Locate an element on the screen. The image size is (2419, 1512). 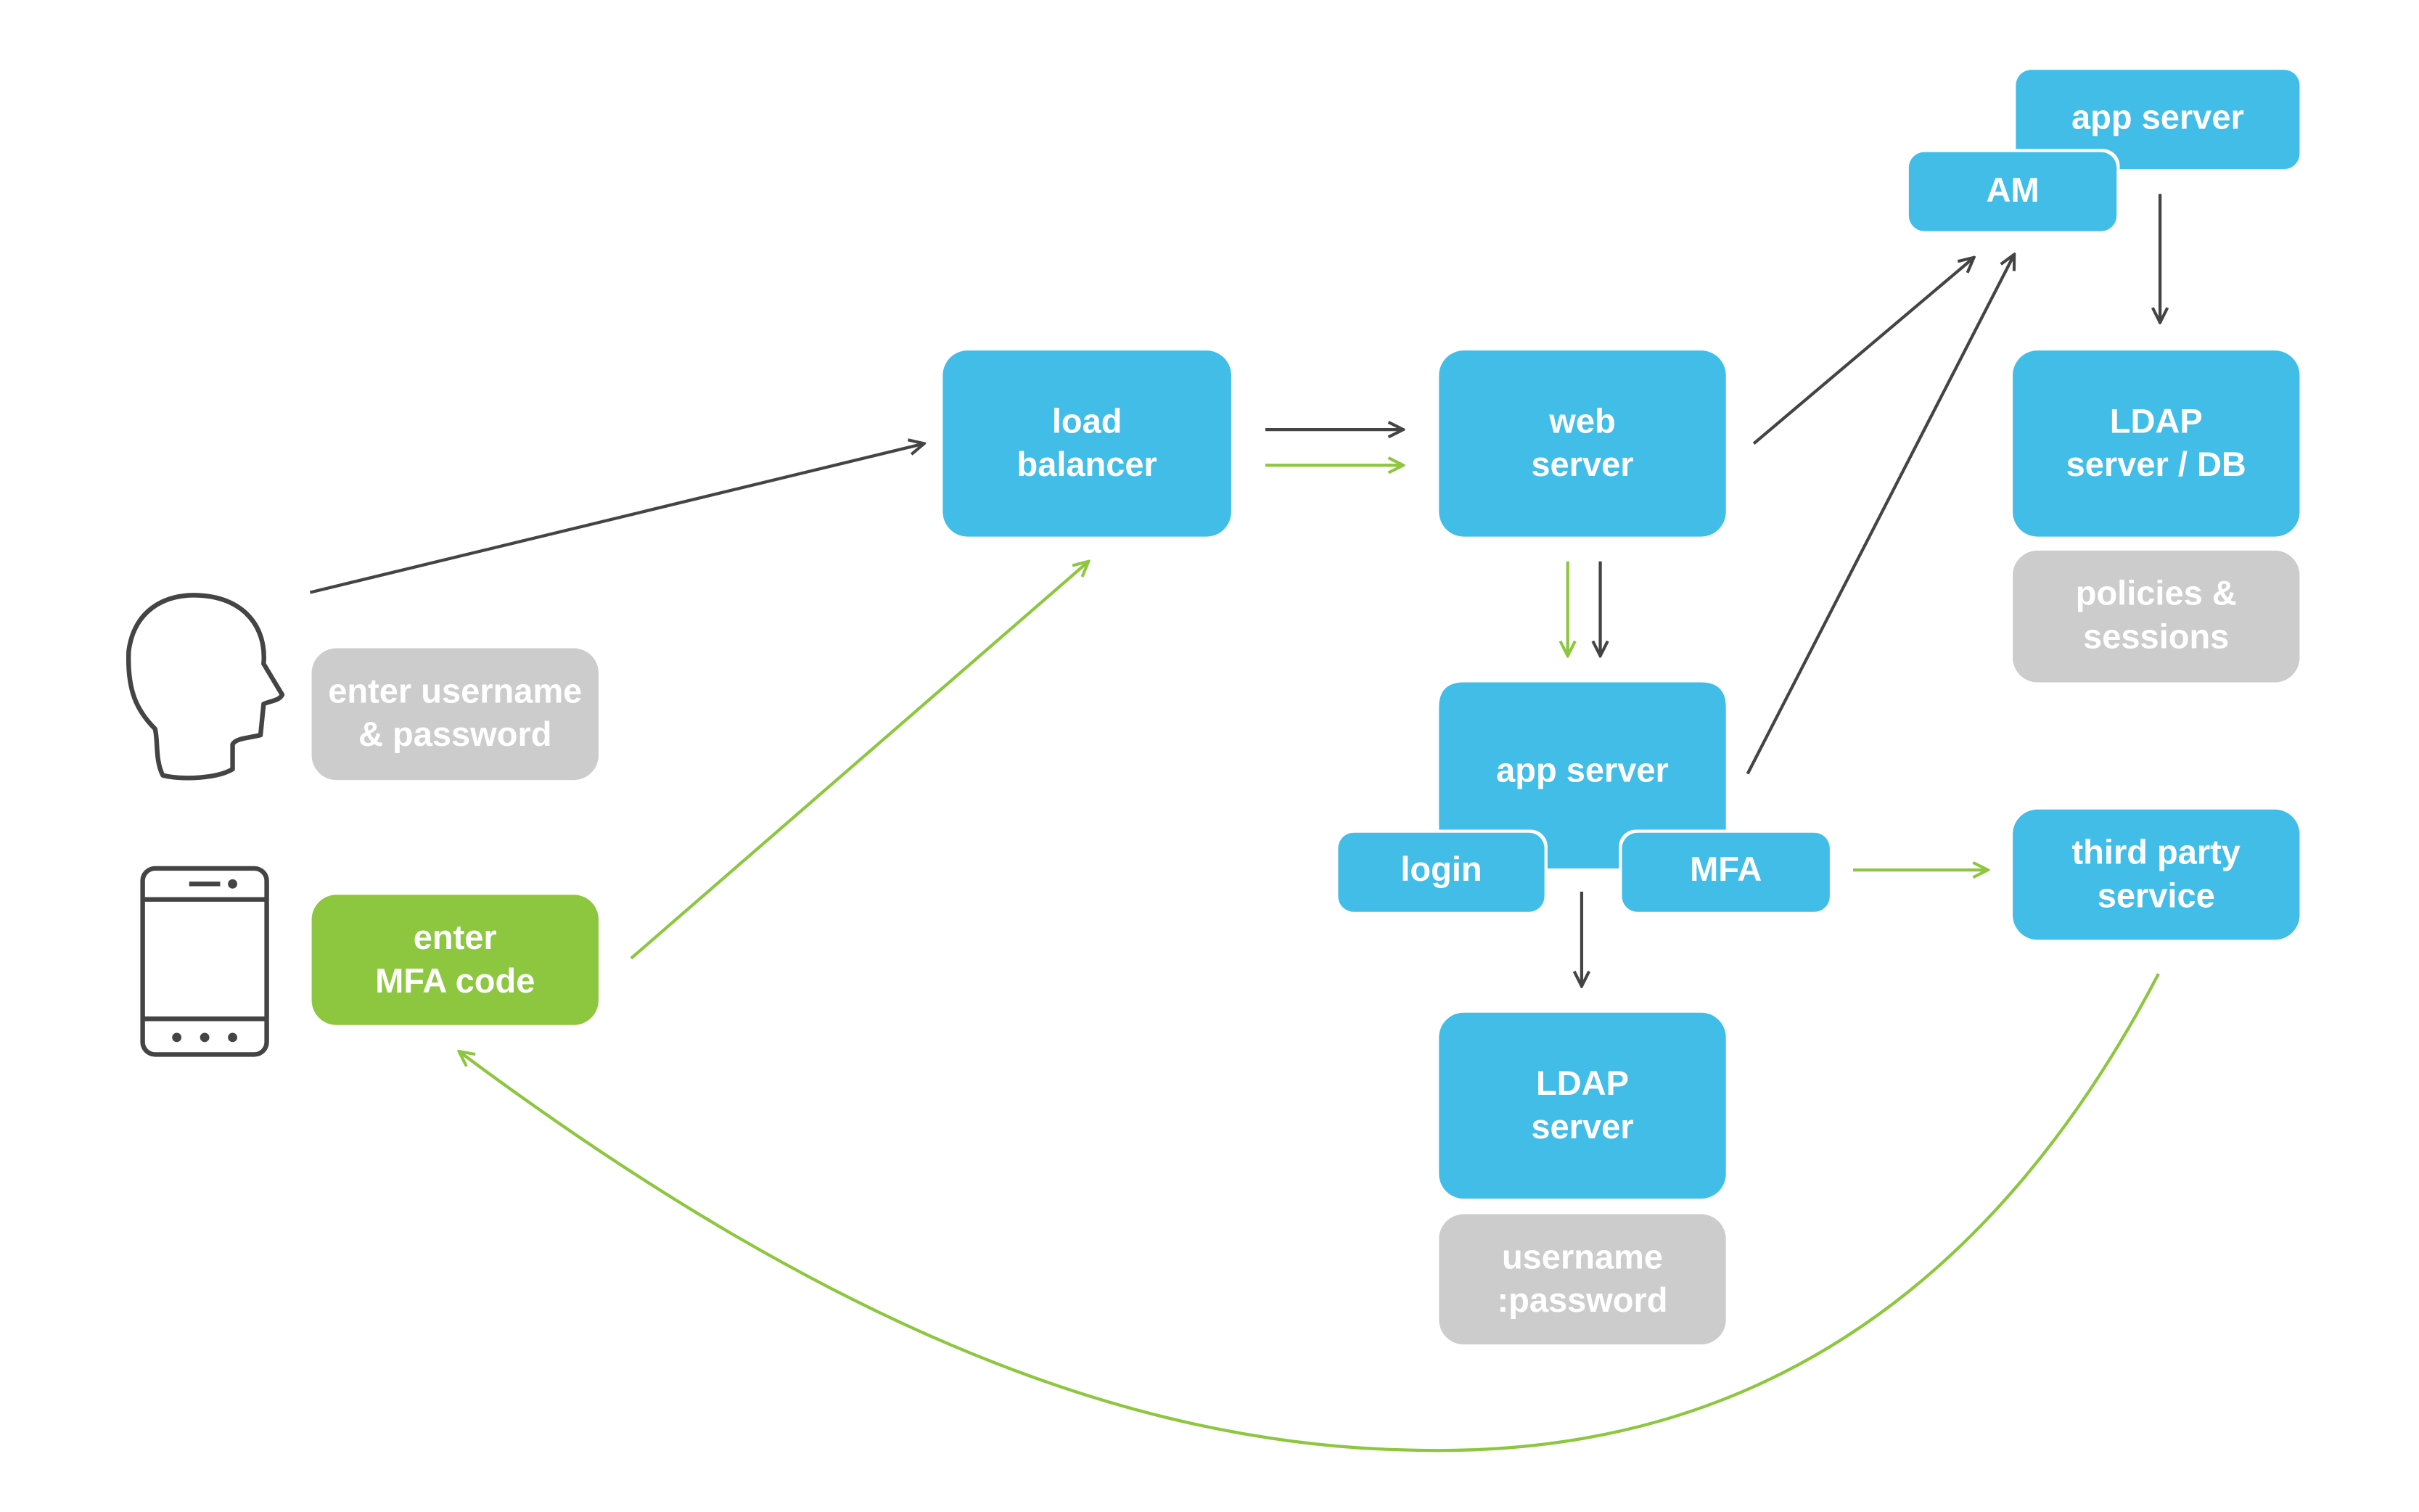
arrow-web-to-am is located at coordinates (1863, 352).